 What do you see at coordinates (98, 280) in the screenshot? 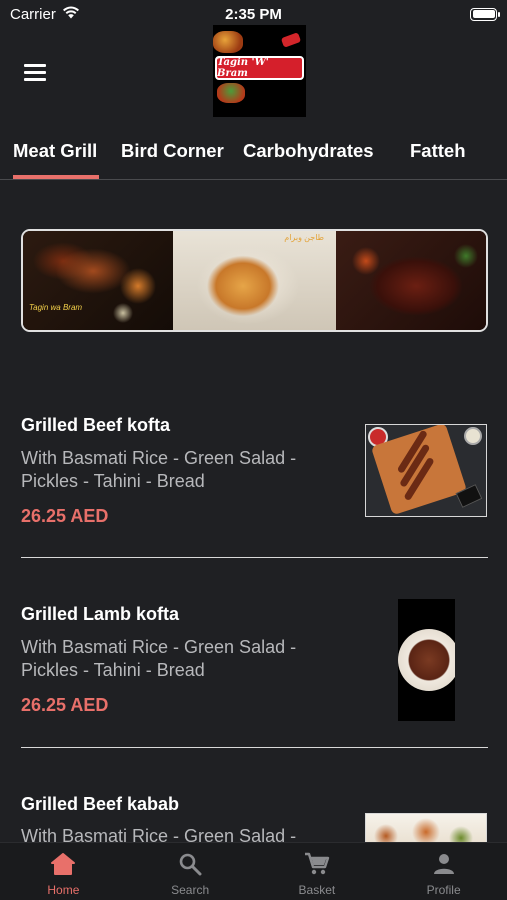
I see `banner-image-lamb: Tagin wa Bram` at bounding box center [98, 280].